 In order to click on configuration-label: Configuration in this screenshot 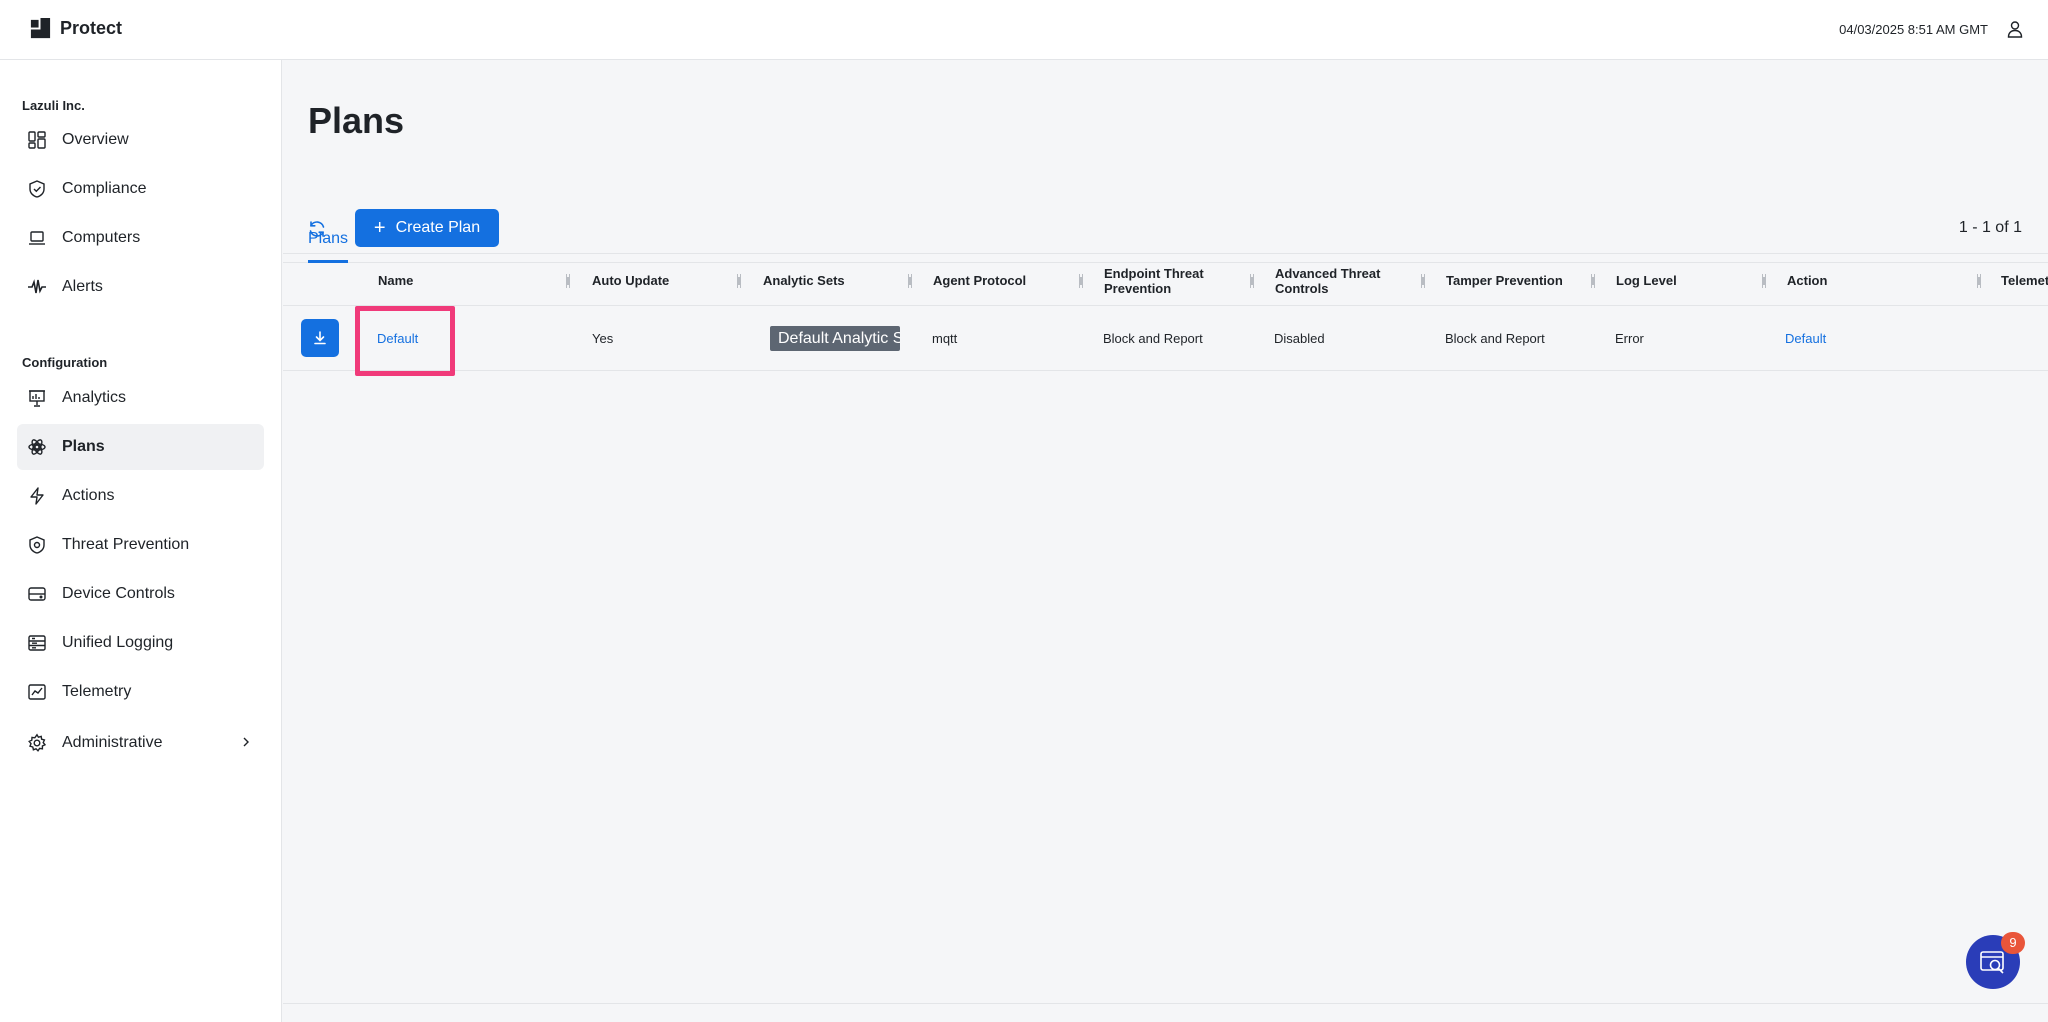, I will do `click(65, 362)`.